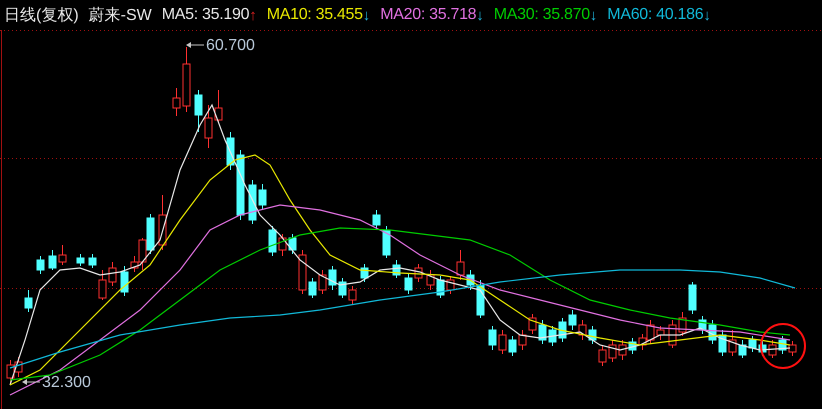 This screenshot has width=822, height=409. What do you see at coordinates (542, 15) in the screenshot?
I see `moving-average-reading: MA30: 35.870` at bounding box center [542, 15].